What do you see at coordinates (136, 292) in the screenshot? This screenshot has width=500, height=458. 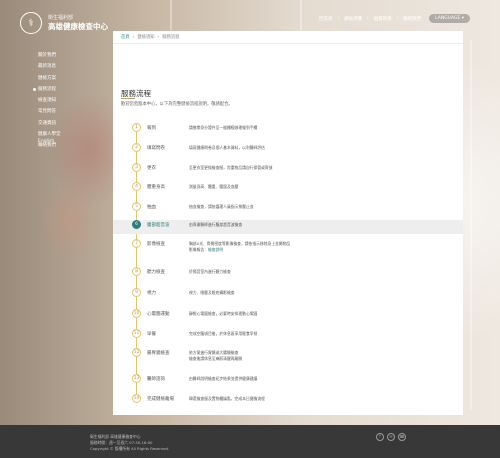 I see `step-number-icon: 9` at bounding box center [136, 292].